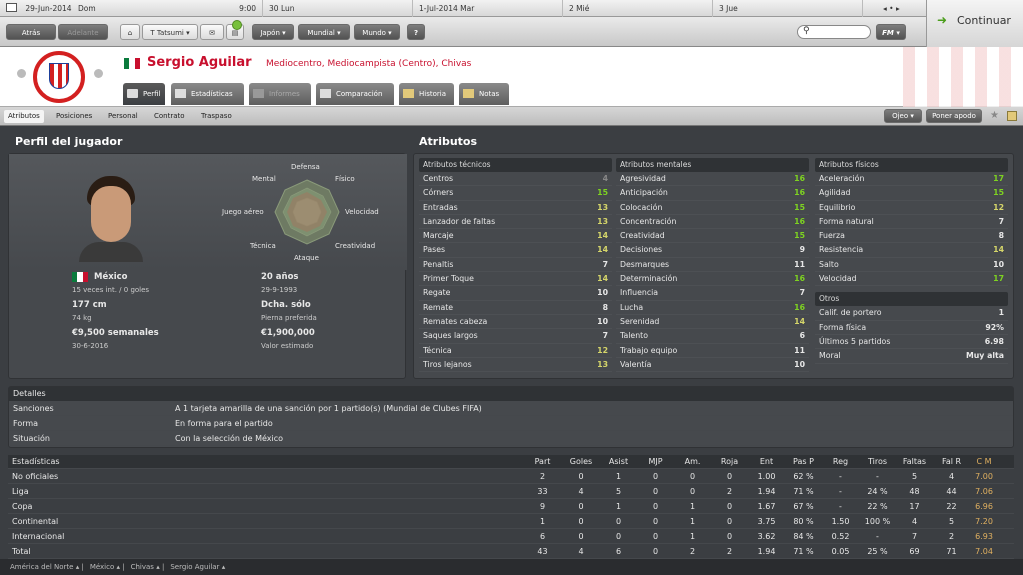 This screenshot has width=1023, height=575. Describe the element at coordinates (131, 8) in the screenshot. I see `current-date-cell: 29-Jun-2014 Dom 9:00` at that location.